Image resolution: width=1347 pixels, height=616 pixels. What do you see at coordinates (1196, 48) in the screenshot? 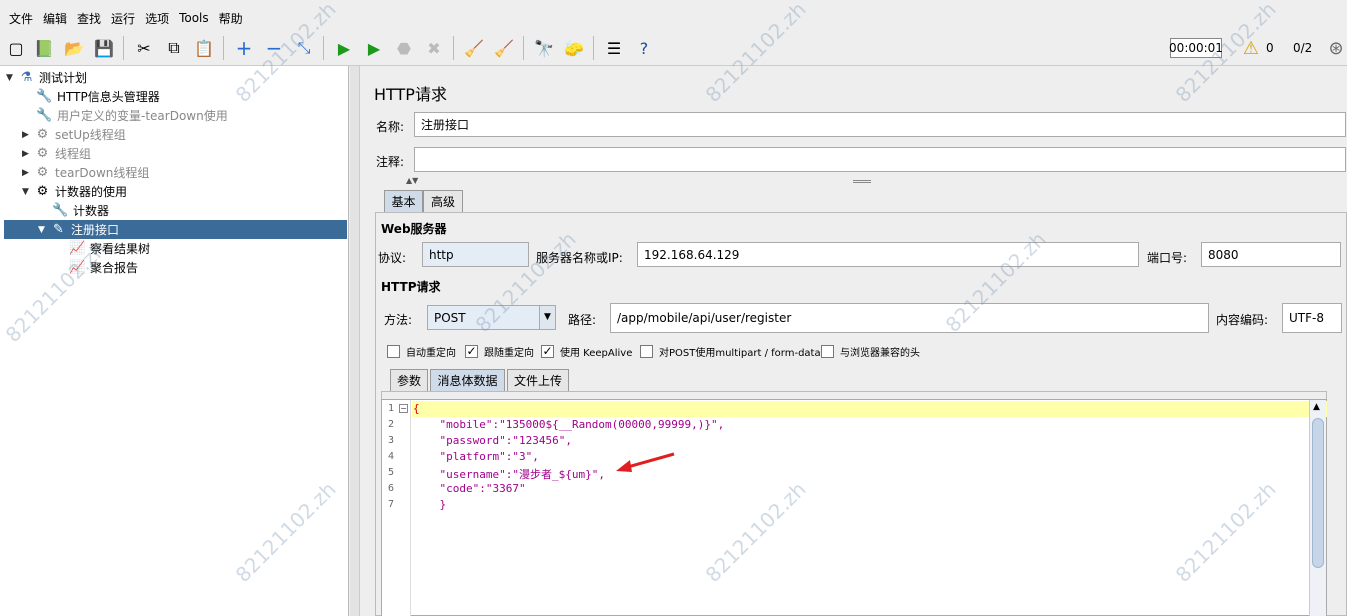
I see `elapsed-timer: 00:00:01` at bounding box center [1196, 48].